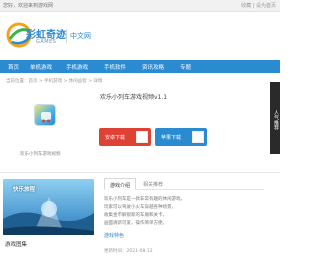 The height and width of the screenshot is (260, 320). Describe the element at coordinates (13, 67) in the screenshot. I see `nav-item-home: 首页` at that location.